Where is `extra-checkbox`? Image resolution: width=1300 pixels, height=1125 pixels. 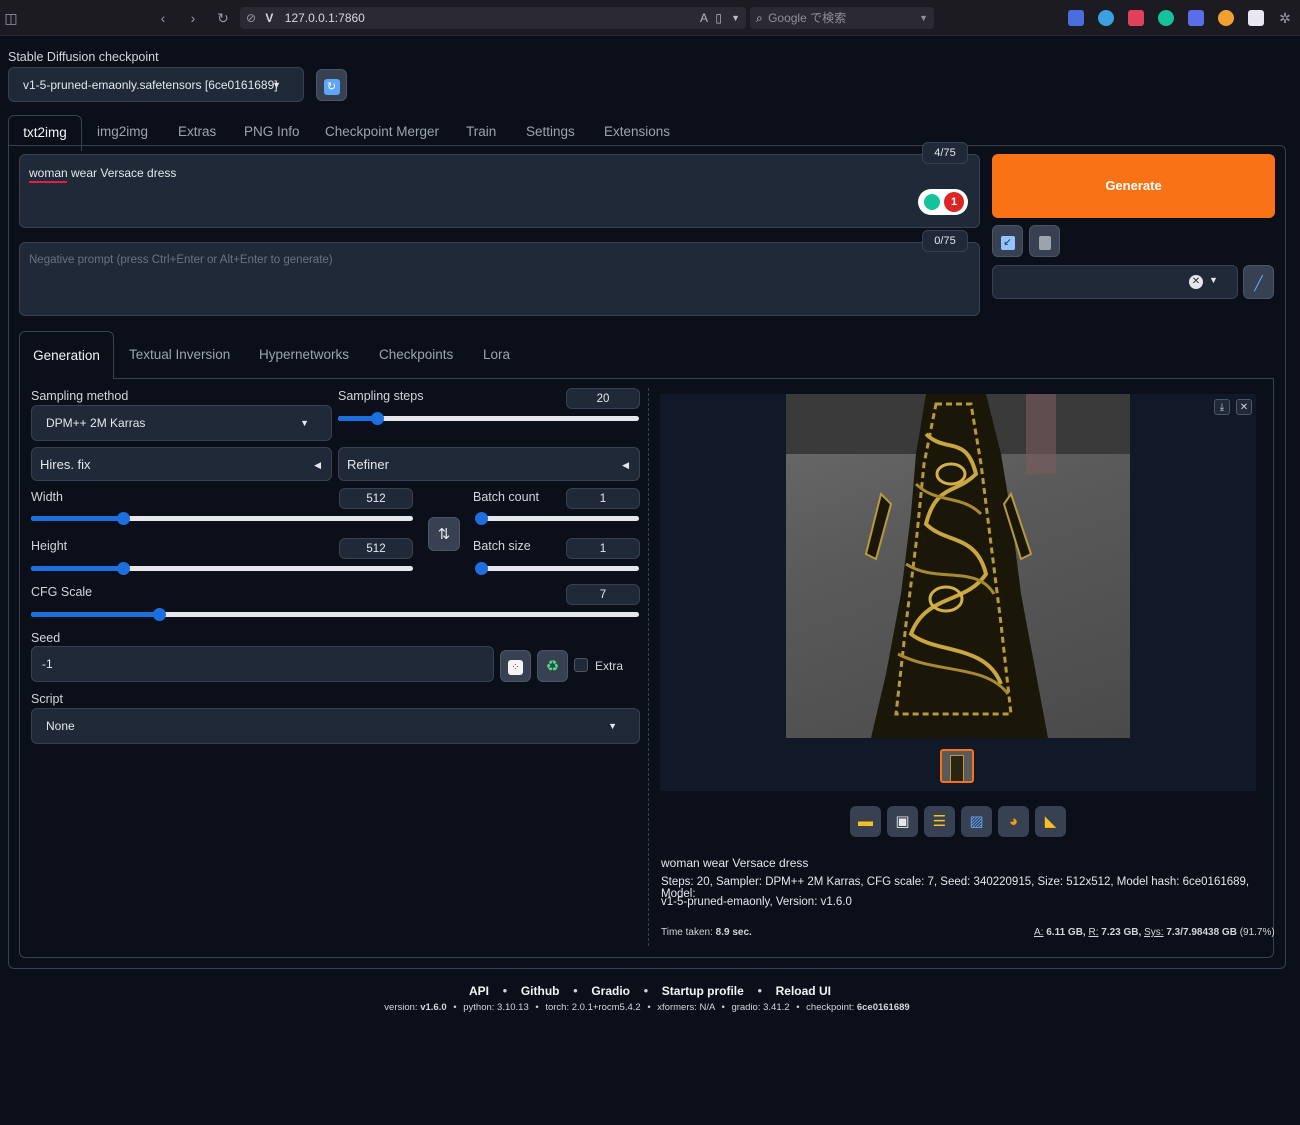 extra-checkbox is located at coordinates (581, 665).